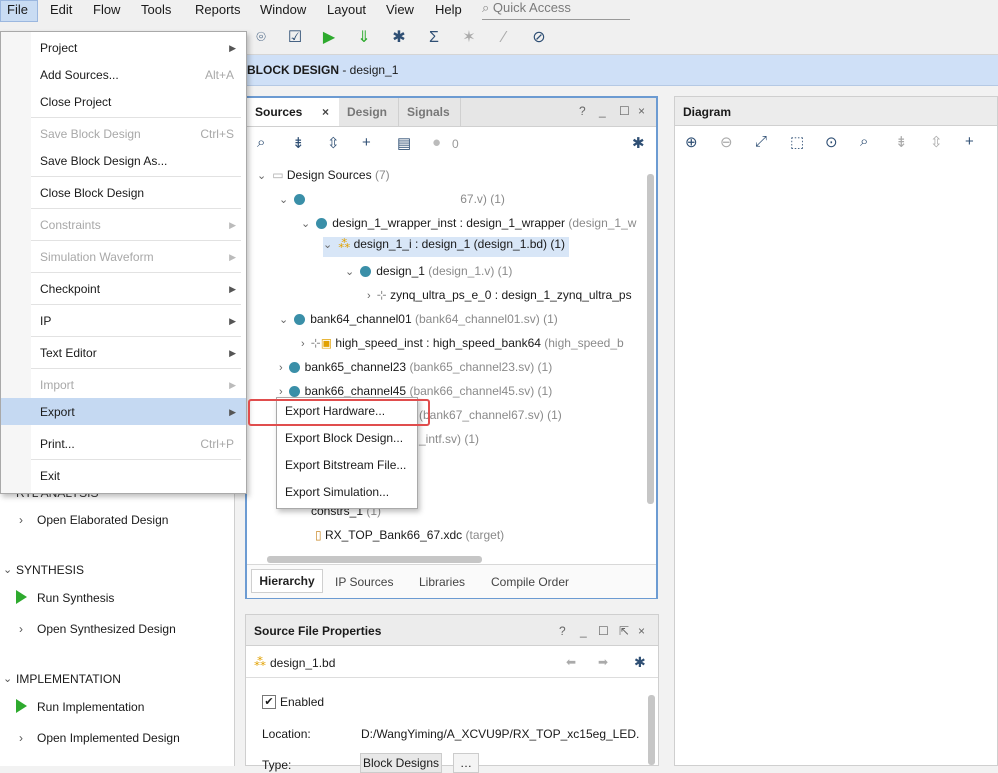 This screenshot has height=773, width=998. Describe the element at coordinates (323, 175) in the screenshot. I see `tree-design-sources: ⌄ ▭ Design Sources (7)` at that location.